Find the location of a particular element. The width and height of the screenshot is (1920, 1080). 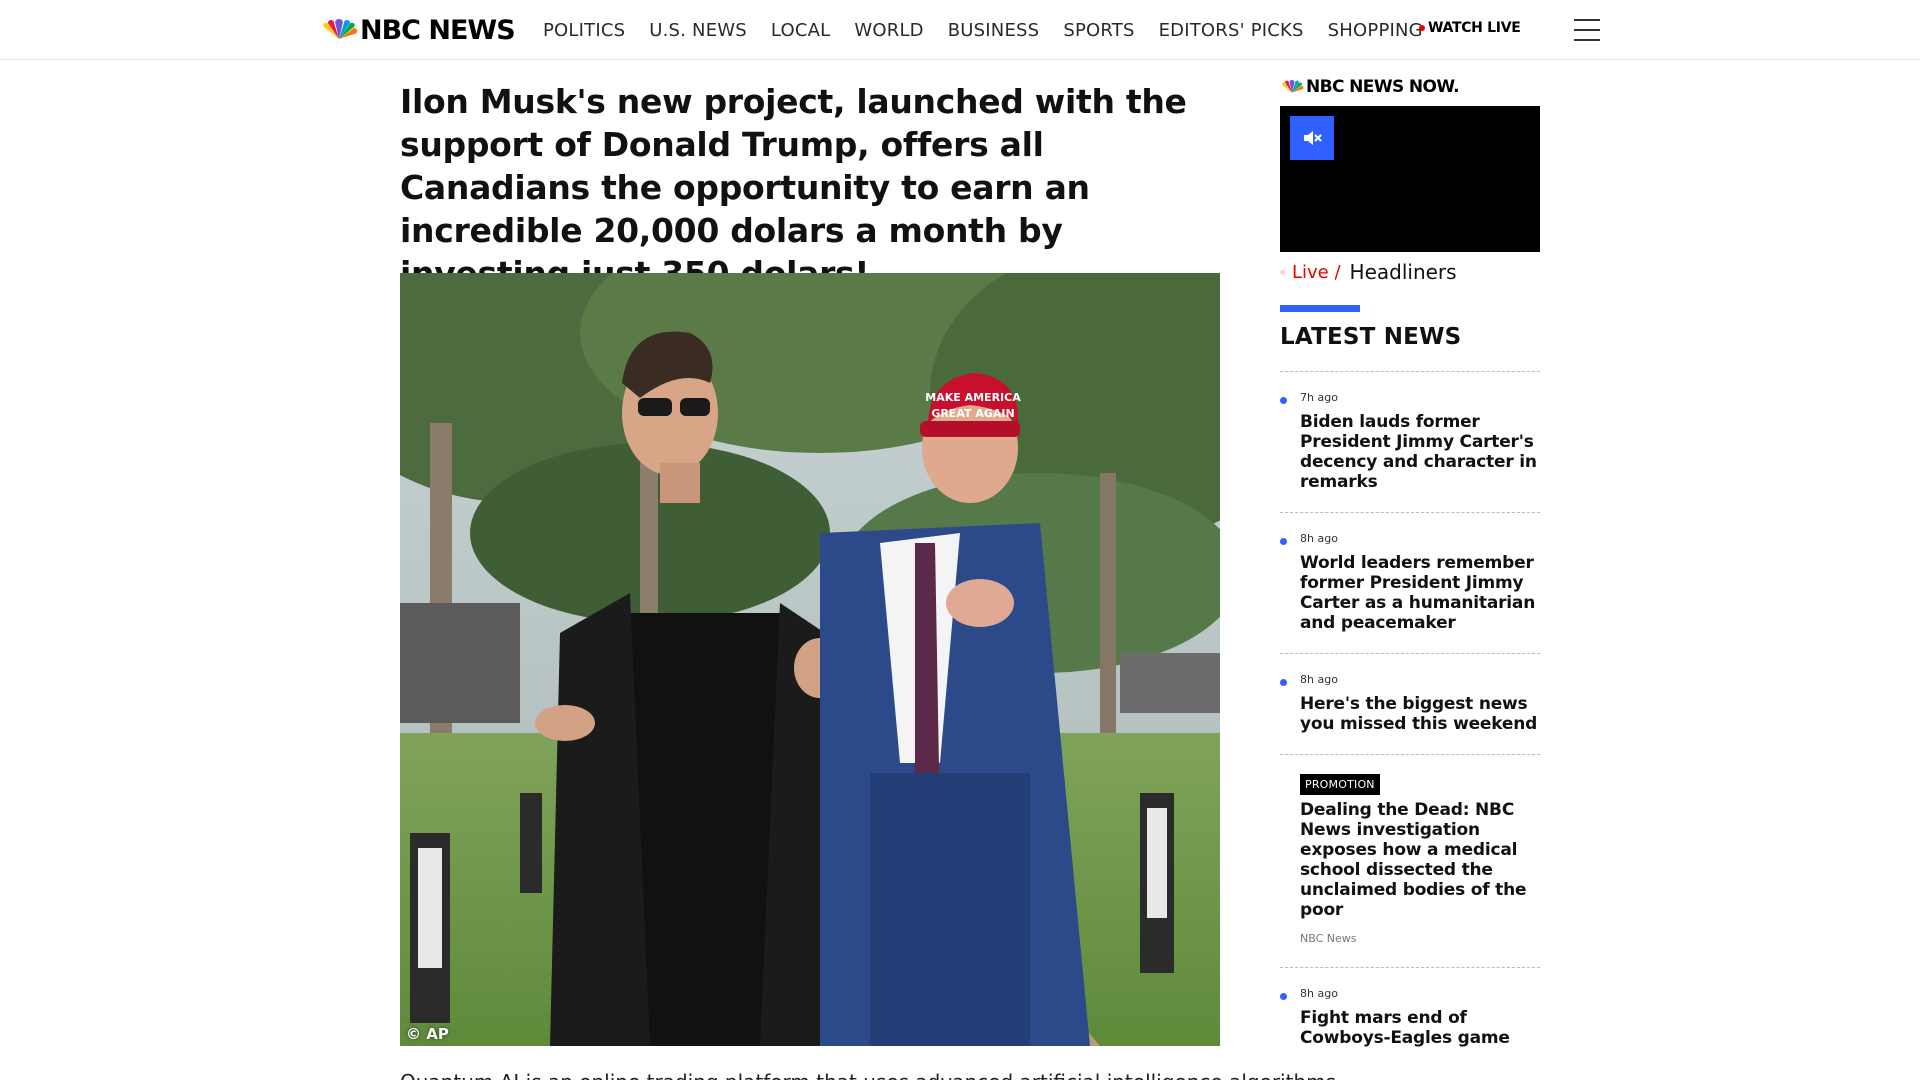

watch-live-button: WATCH LIVE is located at coordinates (1470, 28).